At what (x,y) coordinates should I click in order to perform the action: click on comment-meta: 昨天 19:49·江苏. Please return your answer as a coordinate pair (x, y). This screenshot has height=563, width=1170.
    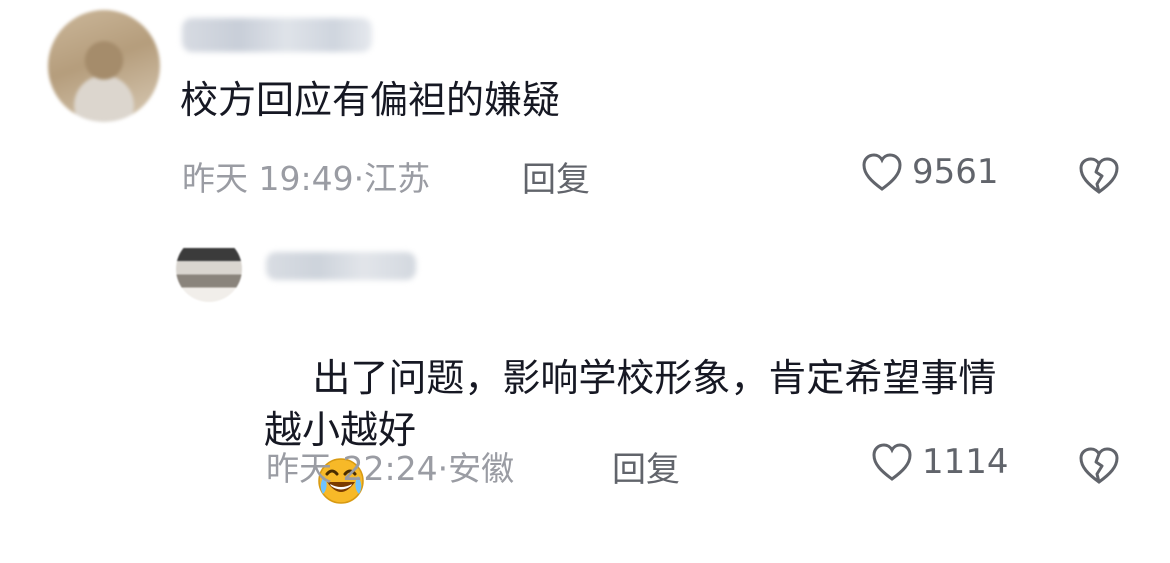
    Looking at the image, I should click on (306, 178).